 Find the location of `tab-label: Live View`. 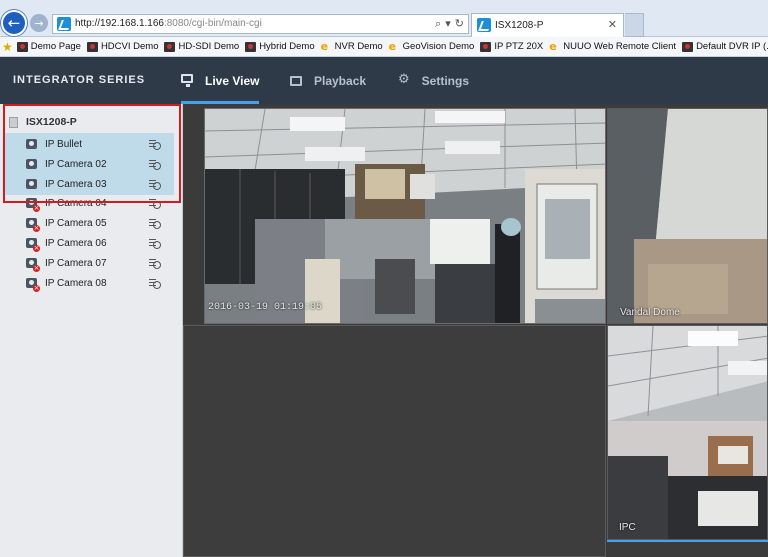

tab-label: Live View is located at coordinates (232, 80).